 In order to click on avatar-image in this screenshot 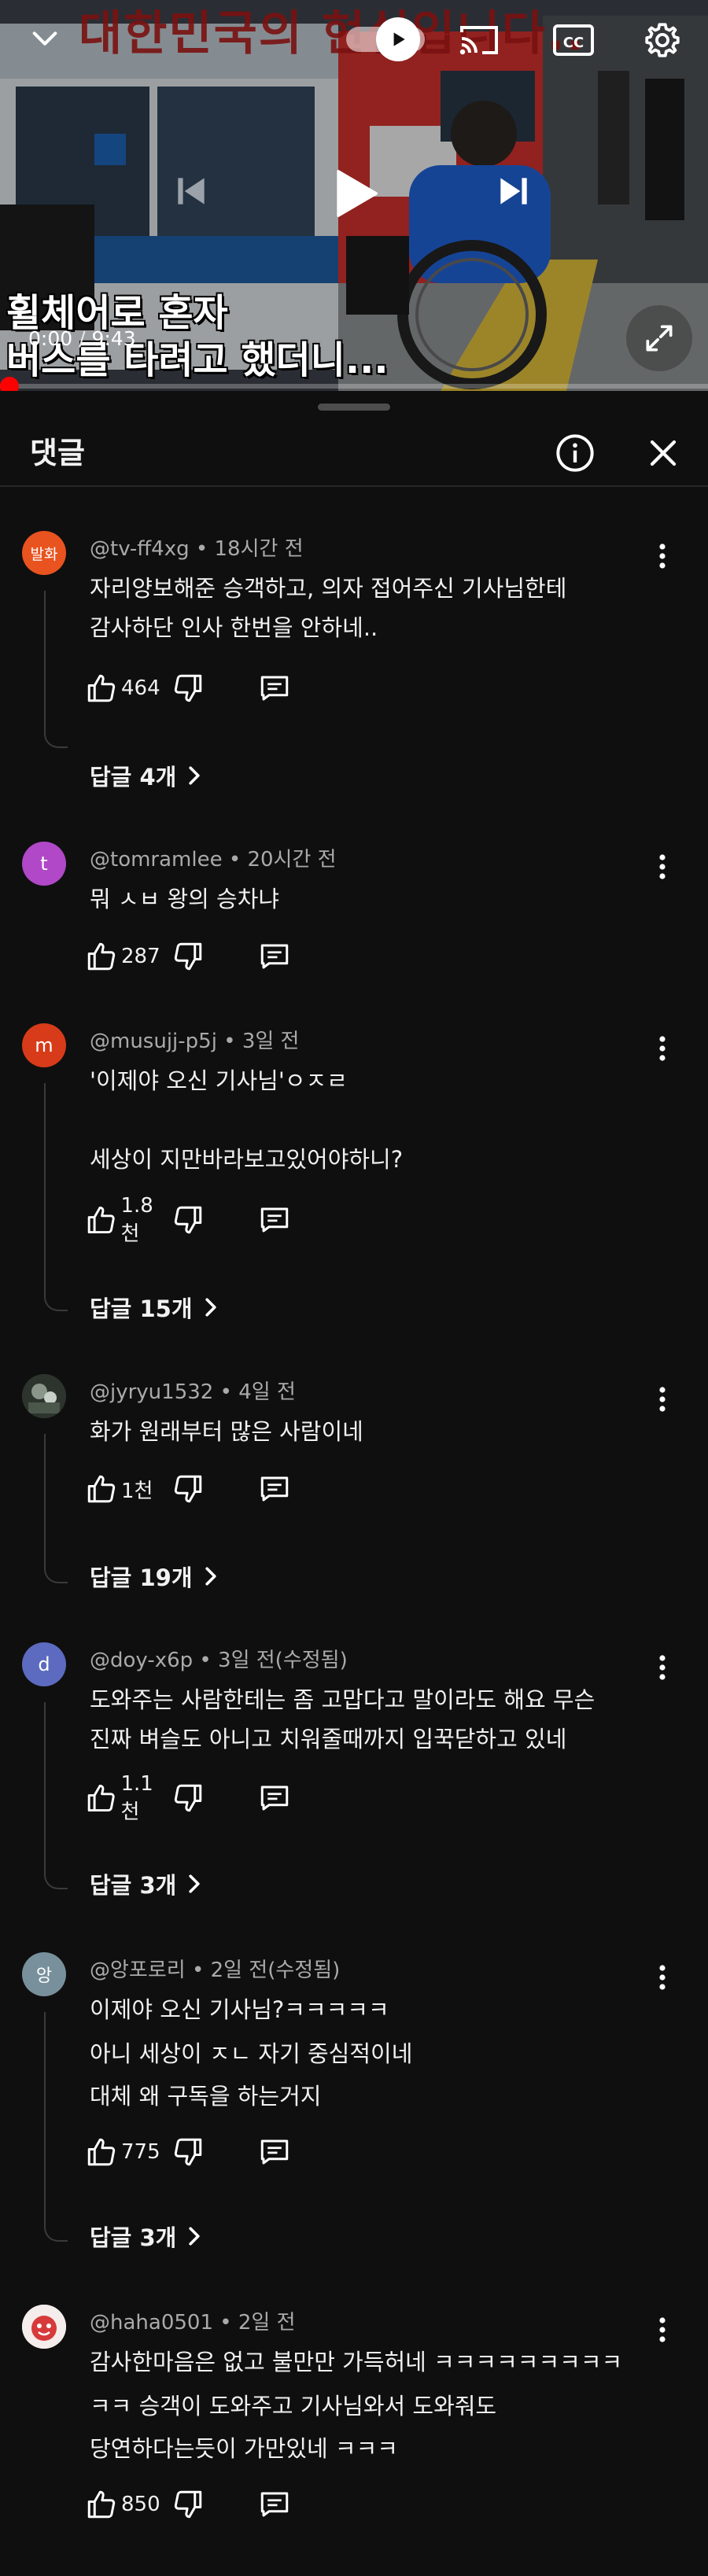, I will do `click(44, 2327)`.